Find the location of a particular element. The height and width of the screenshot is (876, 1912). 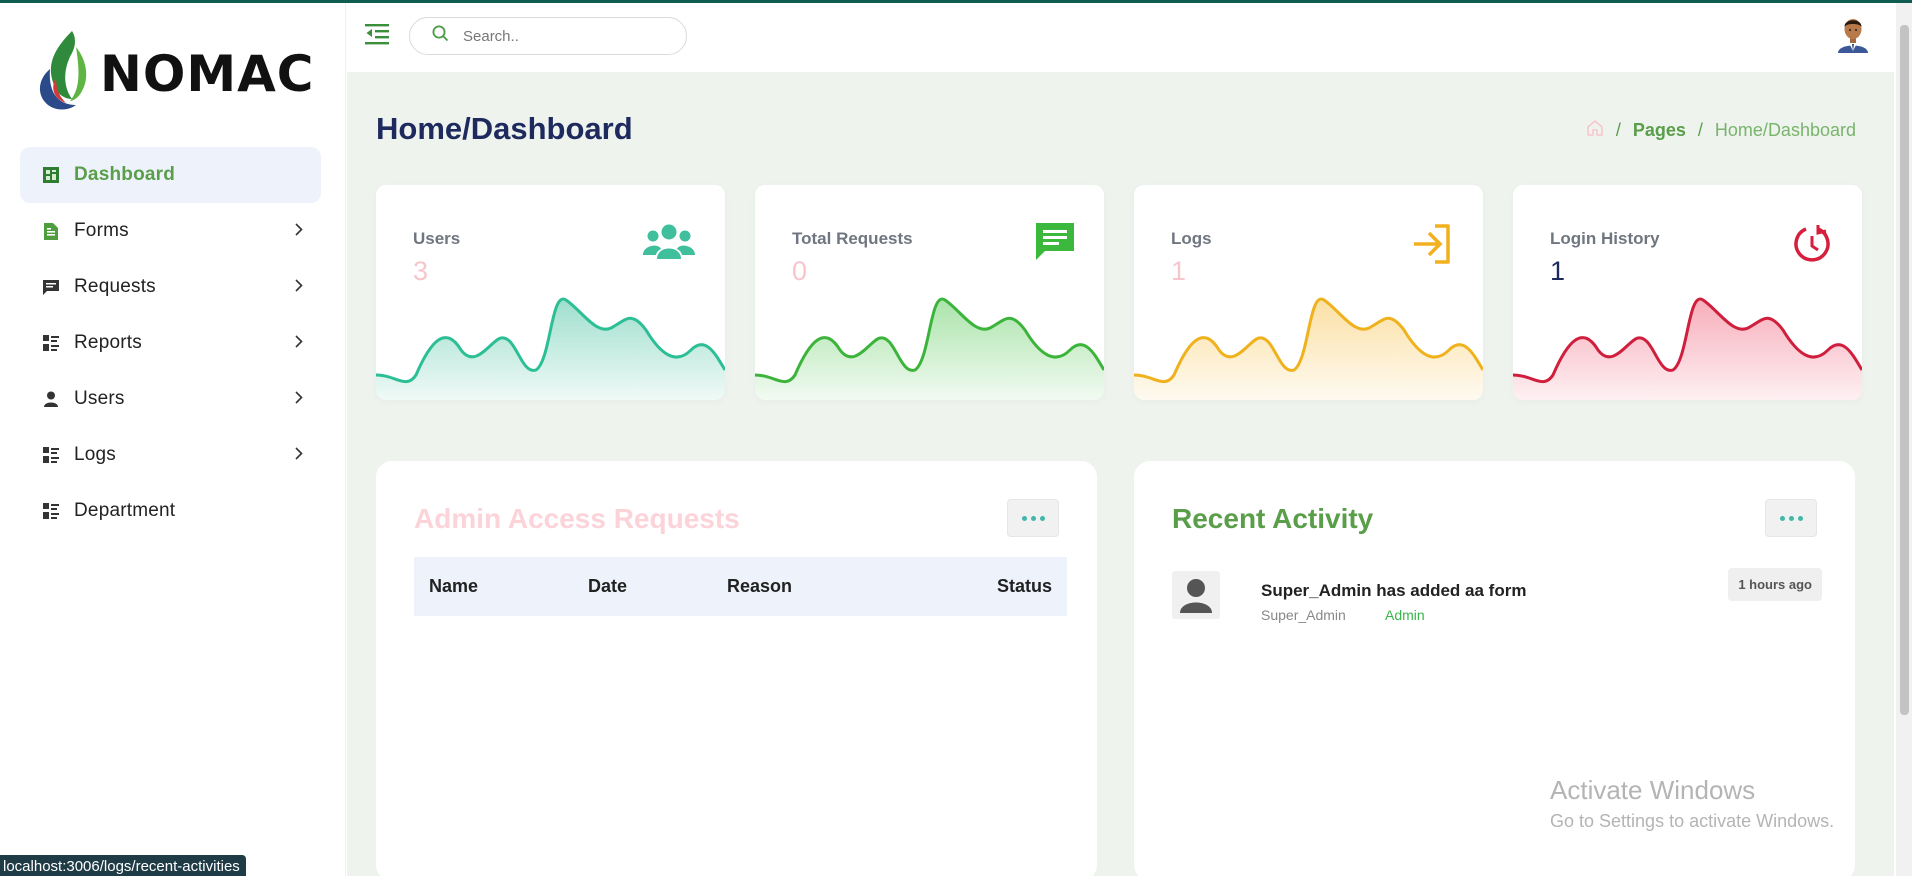

stat-card-users: Users 3 is located at coordinates (550, 292).